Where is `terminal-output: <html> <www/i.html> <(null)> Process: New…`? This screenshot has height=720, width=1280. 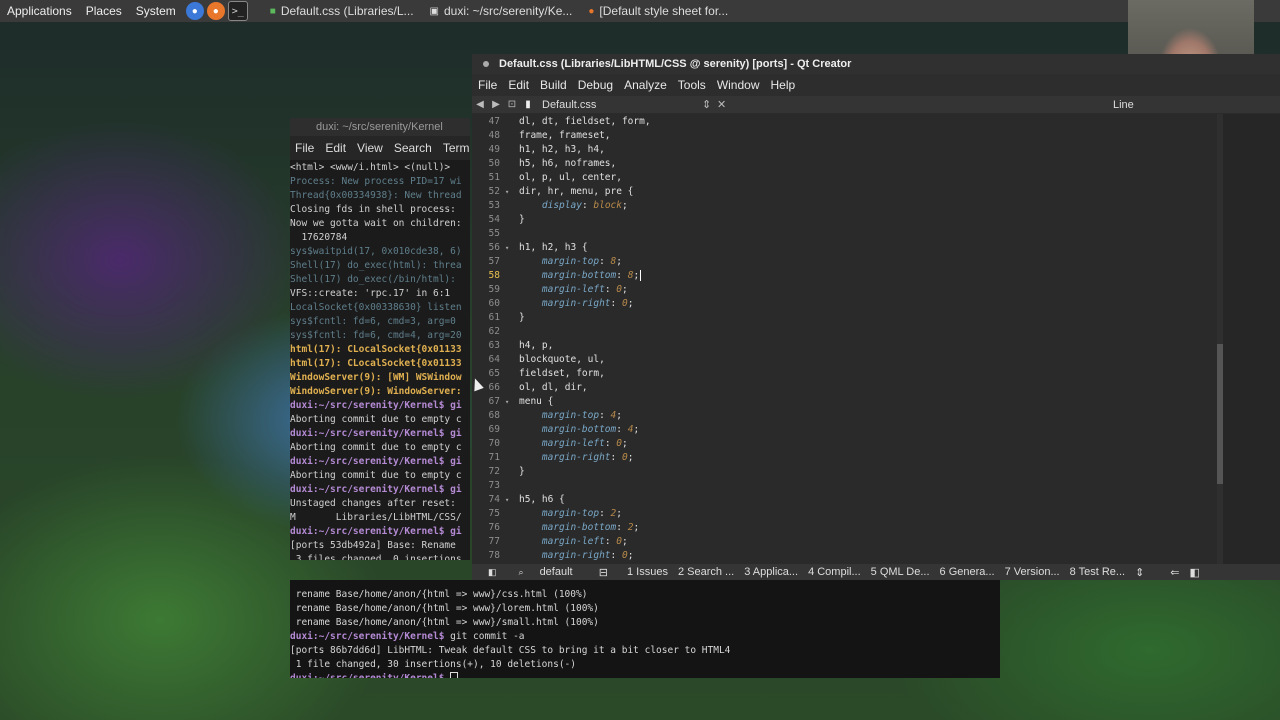 terminal-output: <html> <www/i.html> <(null)> Process: New… is located at coordinates (380, 360).